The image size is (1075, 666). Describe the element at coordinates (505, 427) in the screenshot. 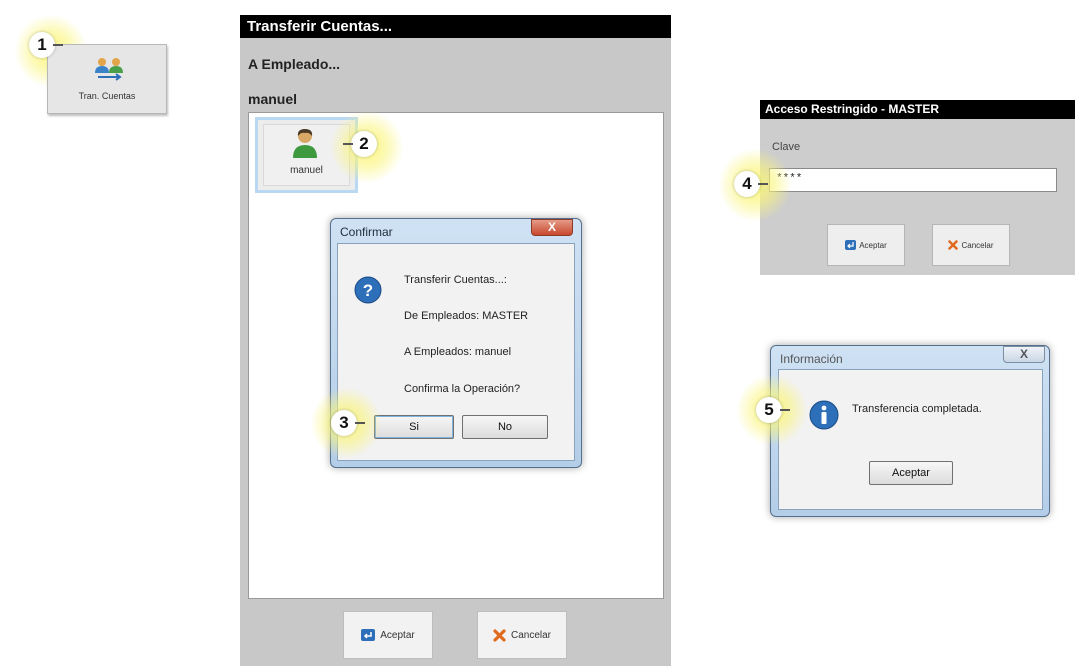

I see `no-button: No` at that location.